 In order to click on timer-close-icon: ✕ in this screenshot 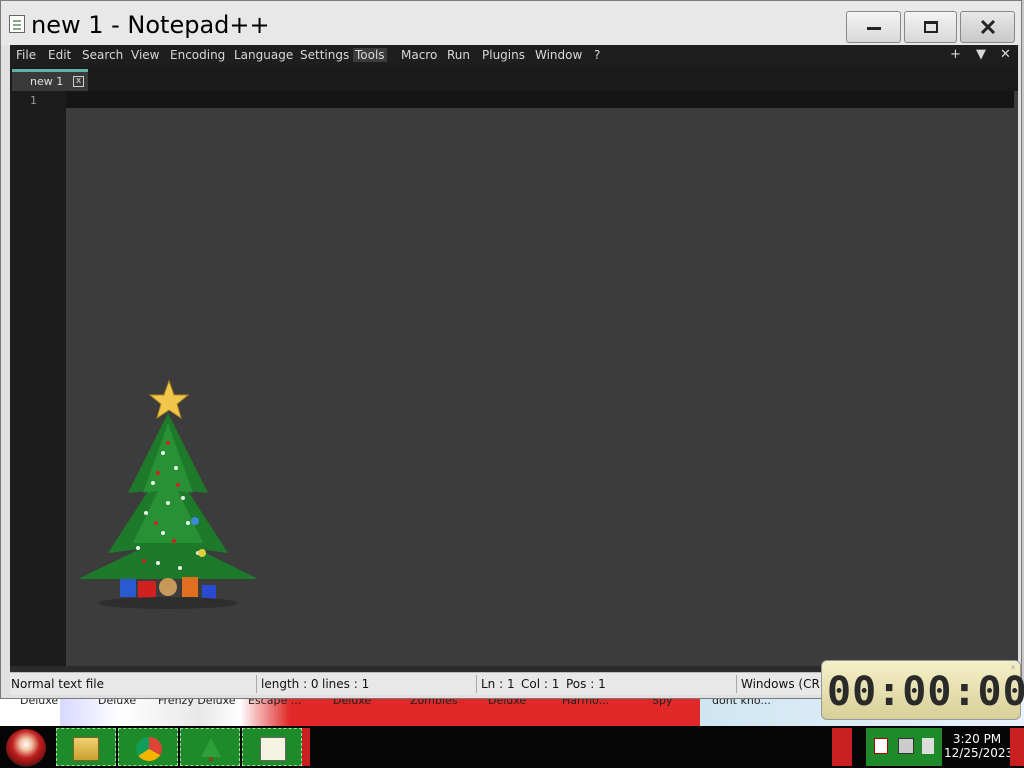, I will do `click(1013, 668)`.